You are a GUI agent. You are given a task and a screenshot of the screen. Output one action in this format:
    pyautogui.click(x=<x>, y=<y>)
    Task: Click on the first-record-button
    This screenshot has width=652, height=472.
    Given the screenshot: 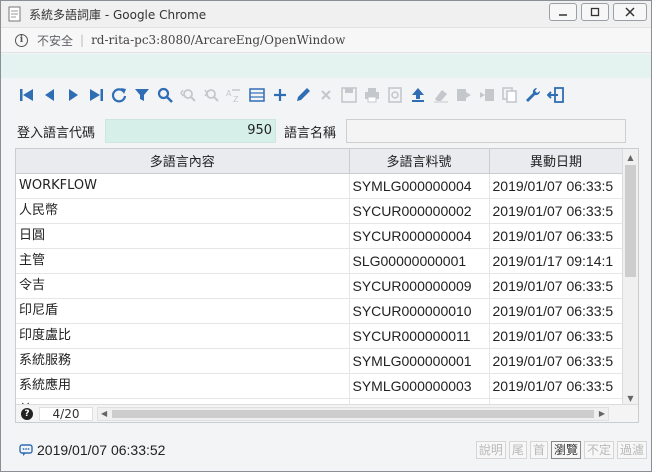 What is the action you would take?
    pyautogui.click(x=26, y=95)
    